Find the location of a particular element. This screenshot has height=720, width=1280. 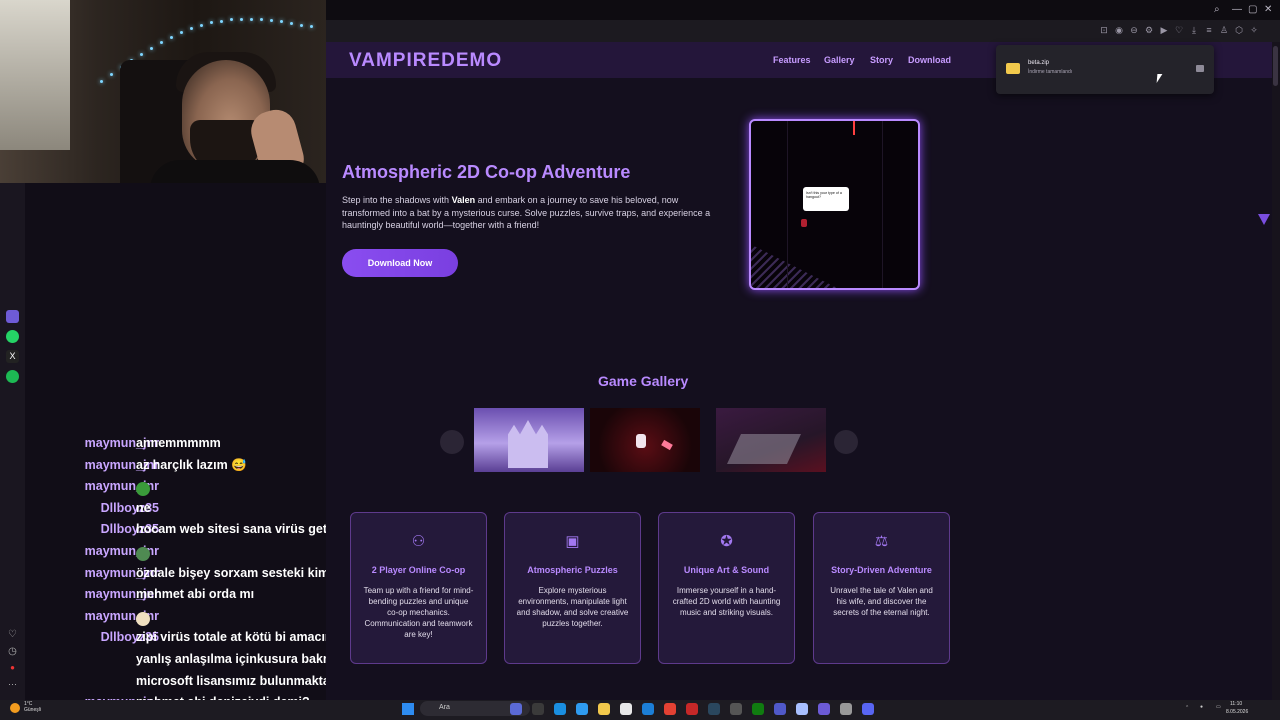

obs-icon is located at coordinates (824, 709).